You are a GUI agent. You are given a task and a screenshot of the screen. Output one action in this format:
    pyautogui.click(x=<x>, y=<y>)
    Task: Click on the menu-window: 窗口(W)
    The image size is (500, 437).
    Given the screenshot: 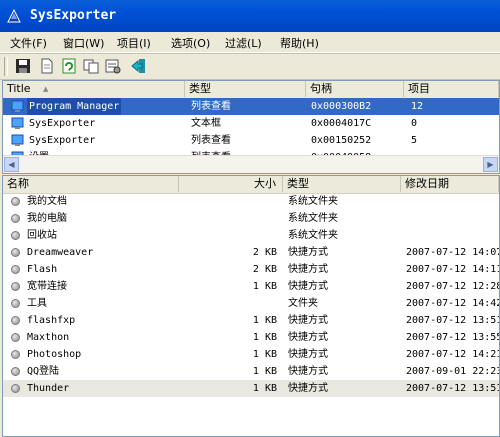 What is the action you would take?
    pyautogui.click(x=83, y=43)
    